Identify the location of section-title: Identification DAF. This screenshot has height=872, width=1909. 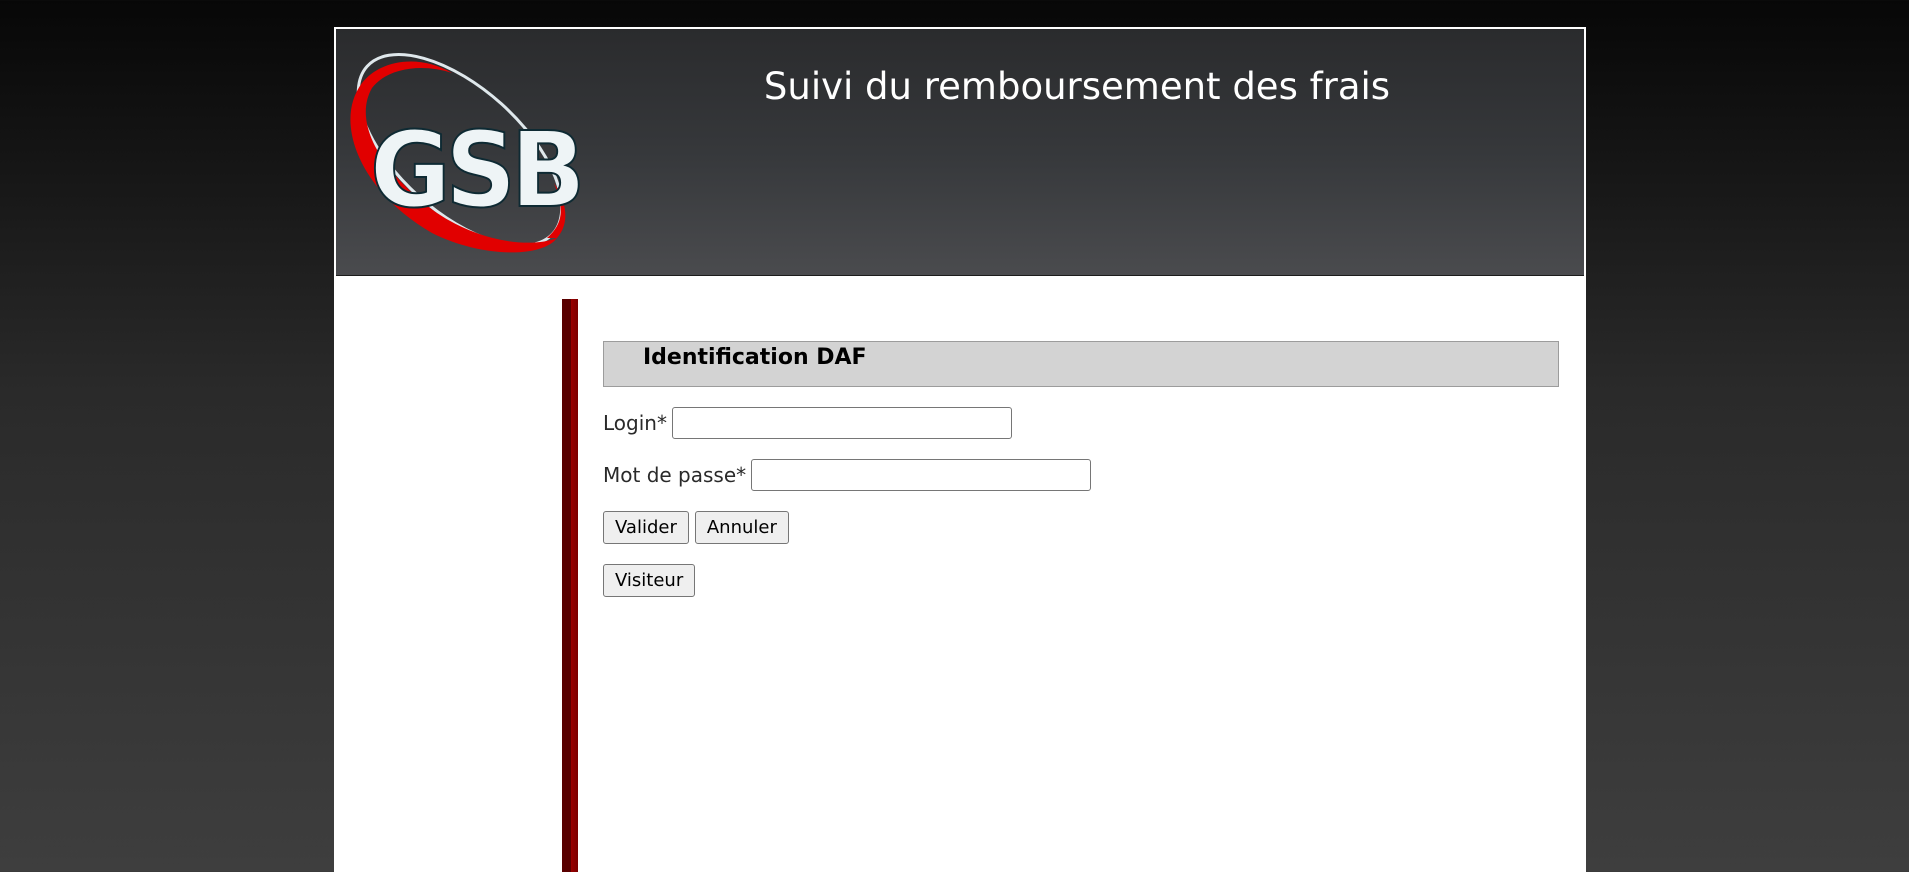
(755, 357).